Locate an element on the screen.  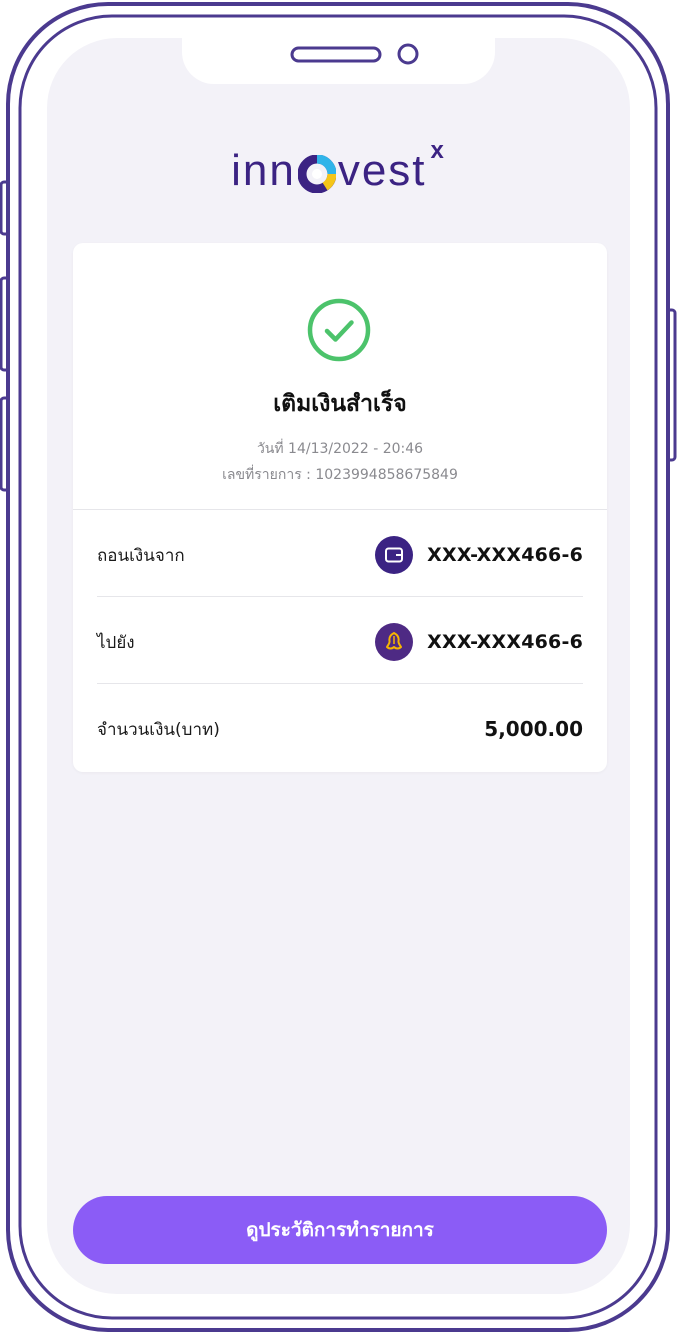
to-account-number: XXX-XXX466-6 is located at coordinates (505, 642).